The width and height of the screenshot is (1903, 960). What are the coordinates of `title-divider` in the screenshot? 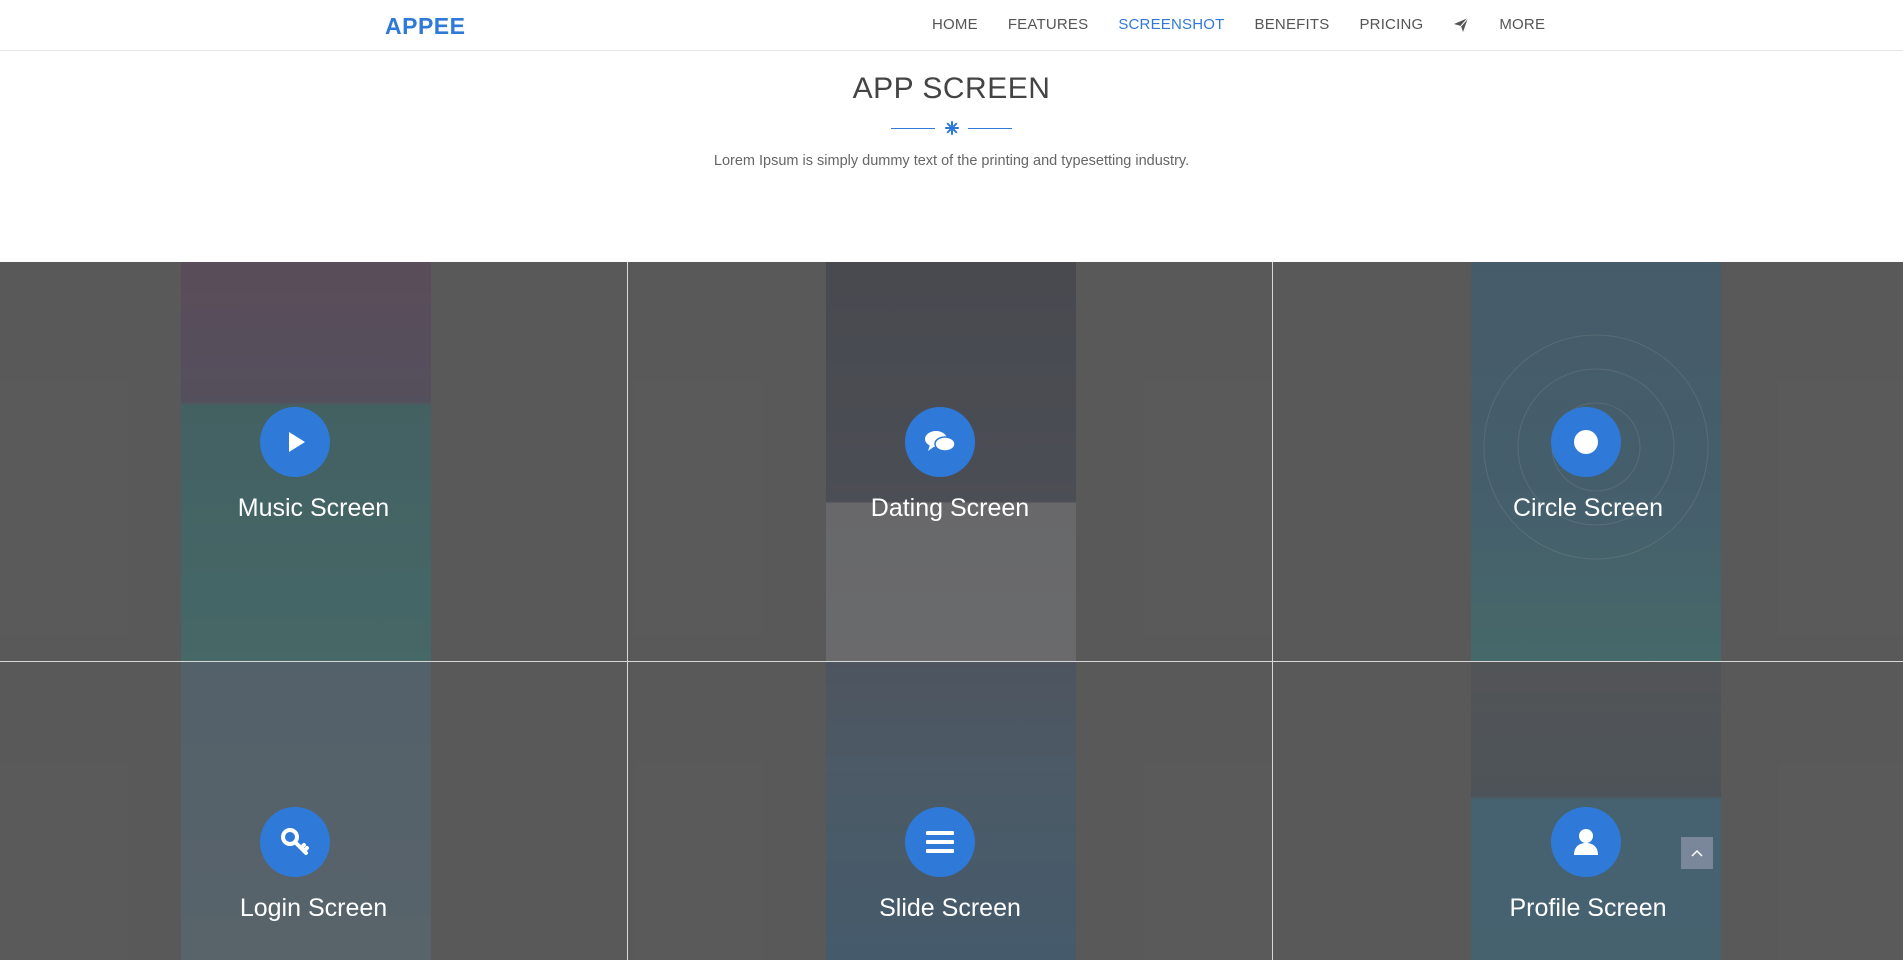 It's located at (951, 128).